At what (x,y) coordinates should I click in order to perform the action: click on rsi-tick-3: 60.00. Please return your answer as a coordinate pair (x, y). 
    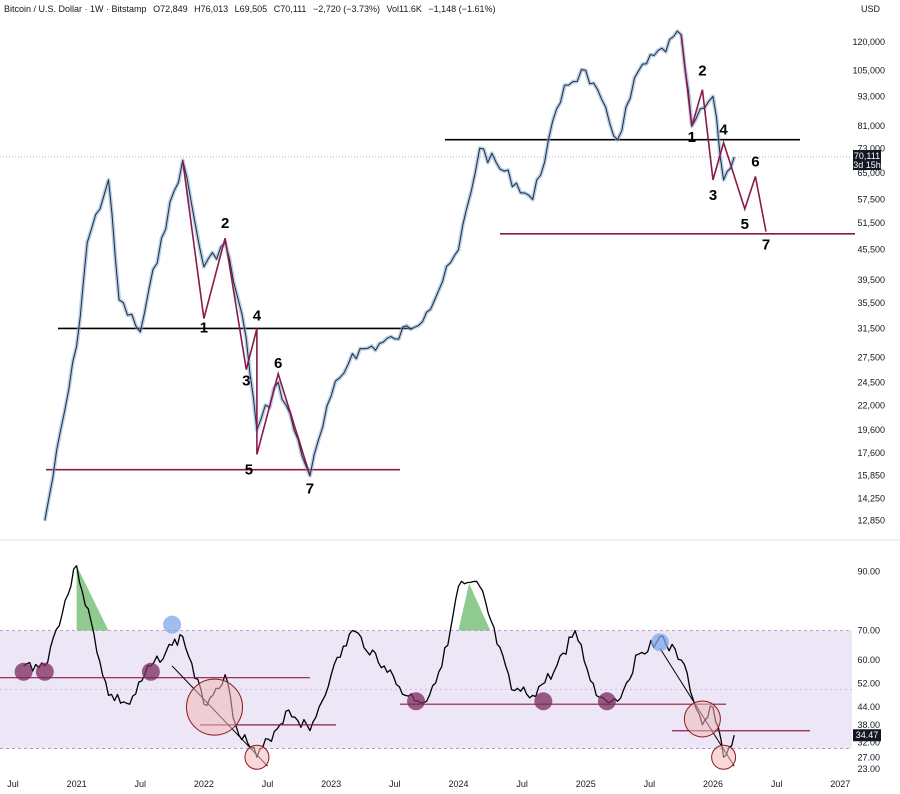
    Looking at the image, I should click on (868, 660).